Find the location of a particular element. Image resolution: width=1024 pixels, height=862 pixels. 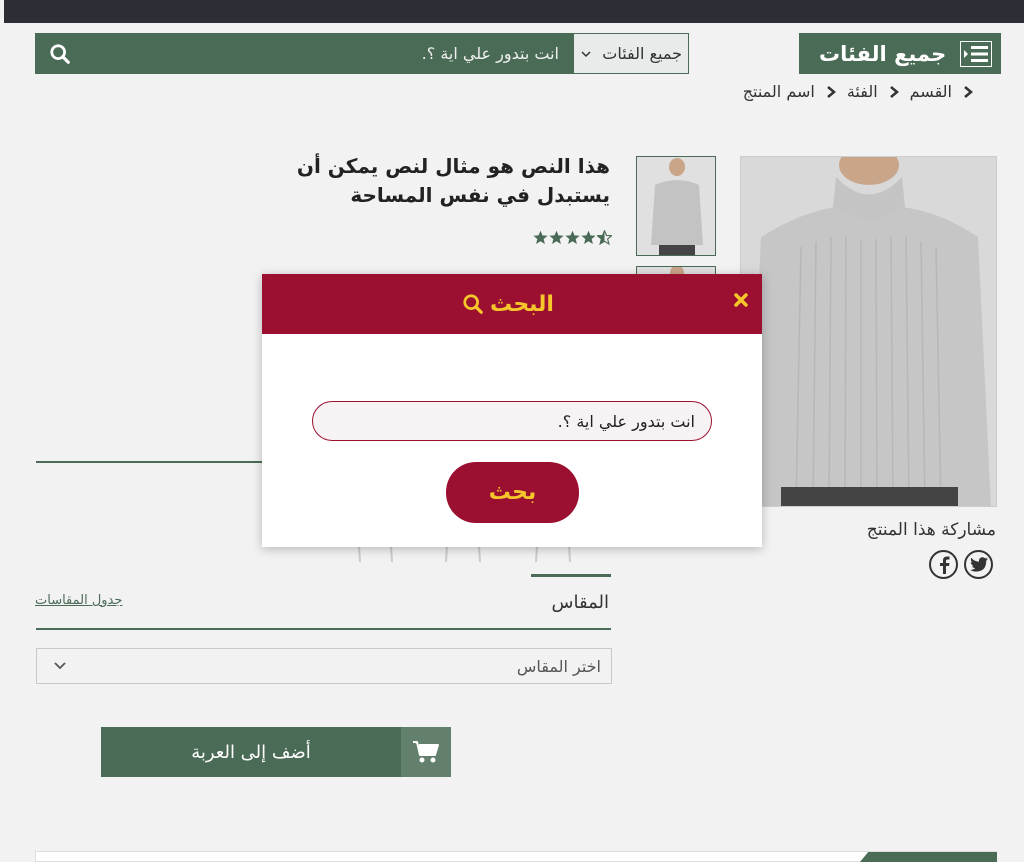

bottom-panel-tab is located at coordinates (928, 857).